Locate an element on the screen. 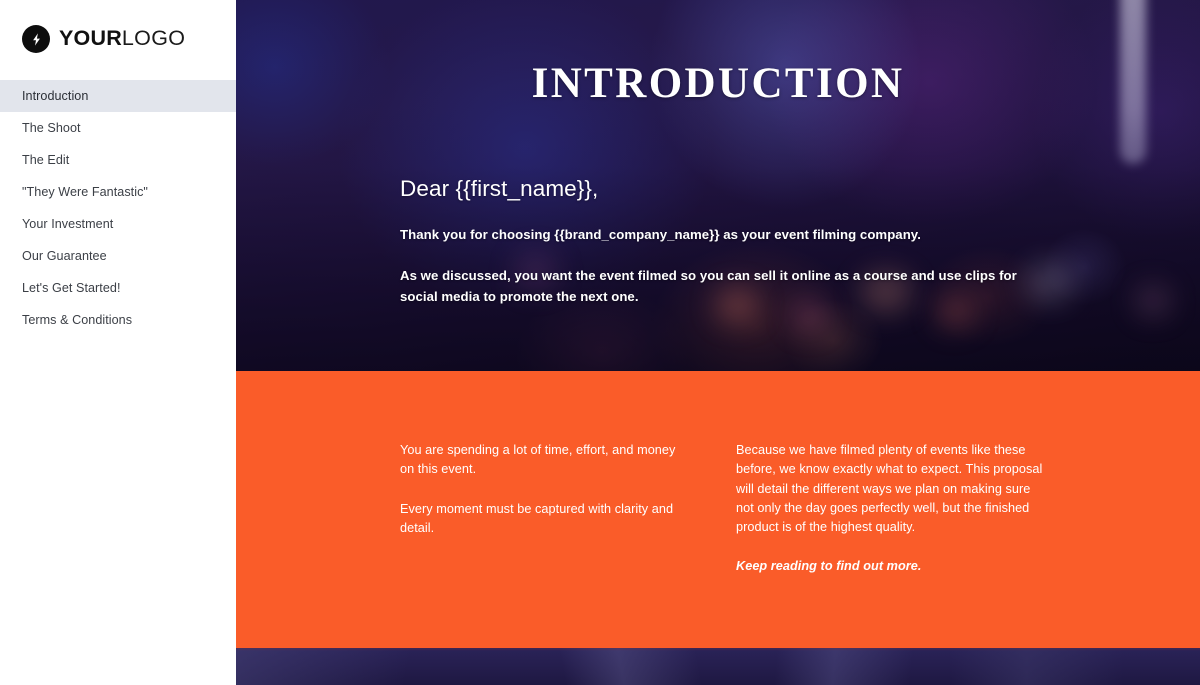 The height and width of the screenshot is (685, 1200). sidebar-item-lets-get-started: Let's Get Started! is located at coordinates (118, 288).